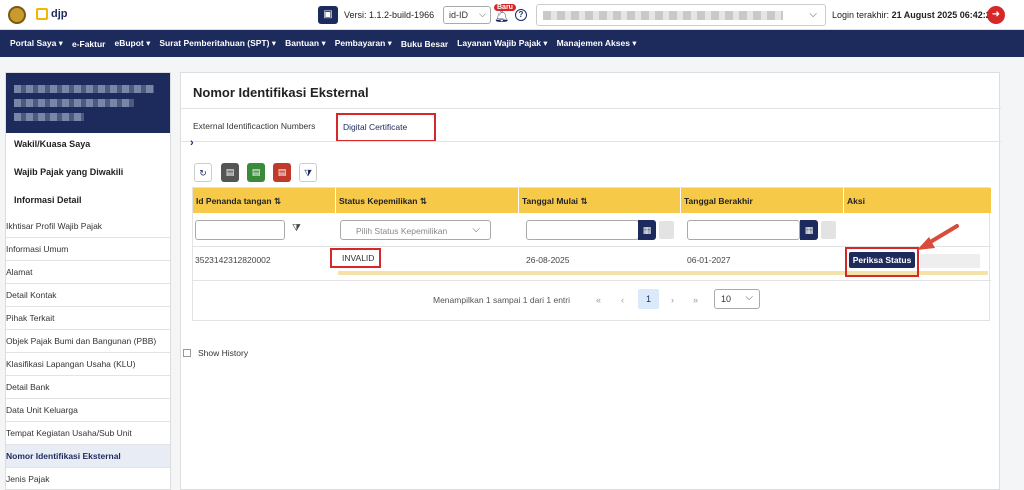 The image size is (1024, 490). I want to click on nav-layanan: Layanan Wajib Pajak ▾, so click(502, 43).